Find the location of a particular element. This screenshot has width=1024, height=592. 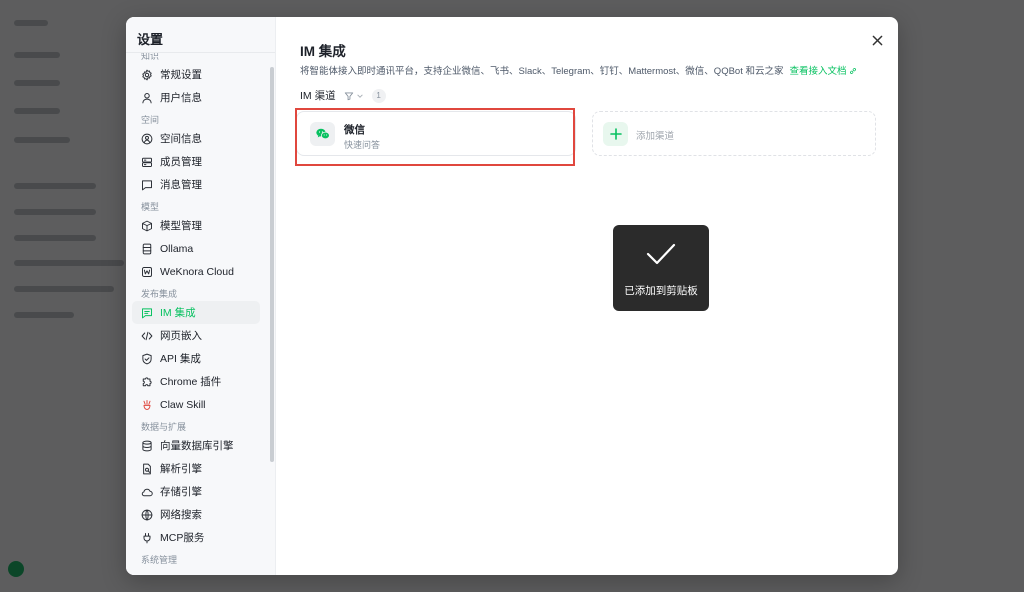

toast-notification: 已添加到剪贴板 is located at coordinates (661, 268).